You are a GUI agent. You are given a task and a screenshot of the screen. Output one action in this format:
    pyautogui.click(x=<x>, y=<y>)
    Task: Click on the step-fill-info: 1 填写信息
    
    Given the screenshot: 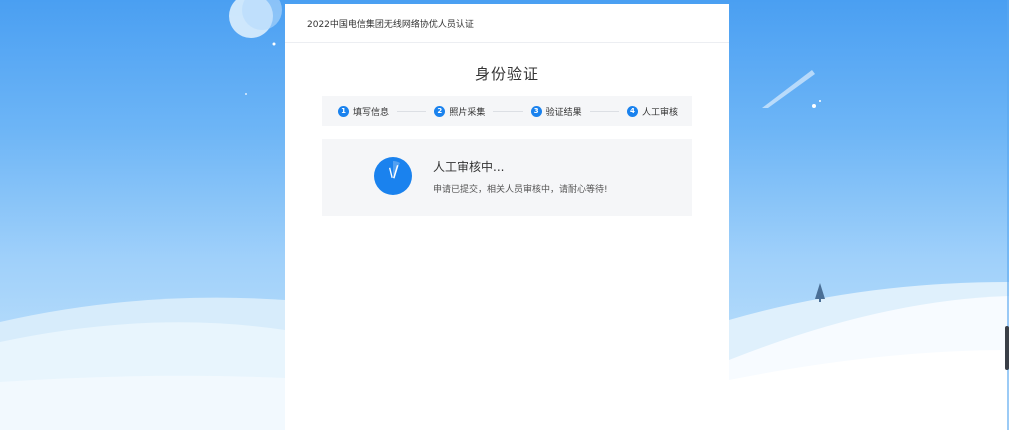 What is the action you would take?
    pyautogui.click(x=363, y=111)
    